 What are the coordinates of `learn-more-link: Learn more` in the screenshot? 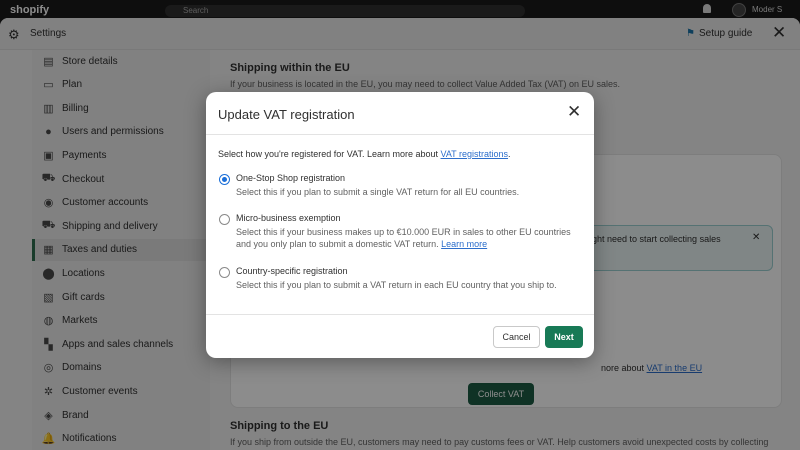 It's located at (464, 244).